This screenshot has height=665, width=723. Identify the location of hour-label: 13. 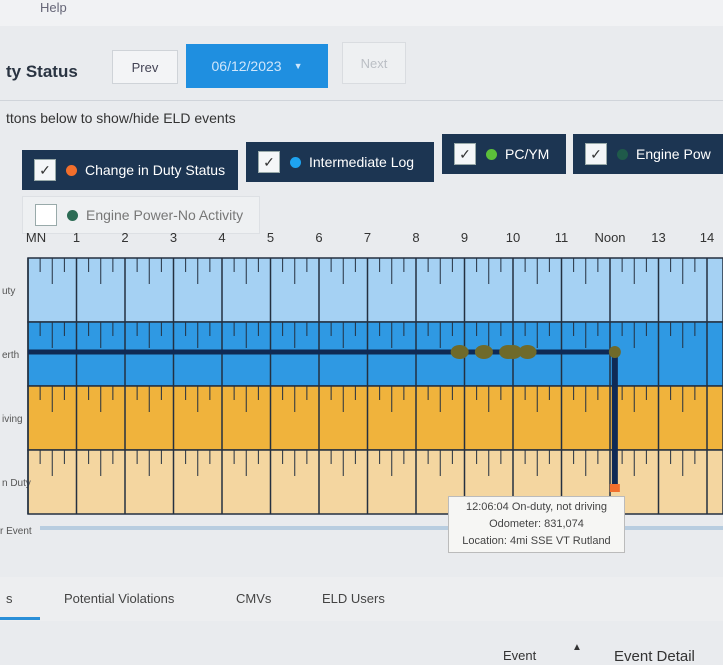
(658, 237).